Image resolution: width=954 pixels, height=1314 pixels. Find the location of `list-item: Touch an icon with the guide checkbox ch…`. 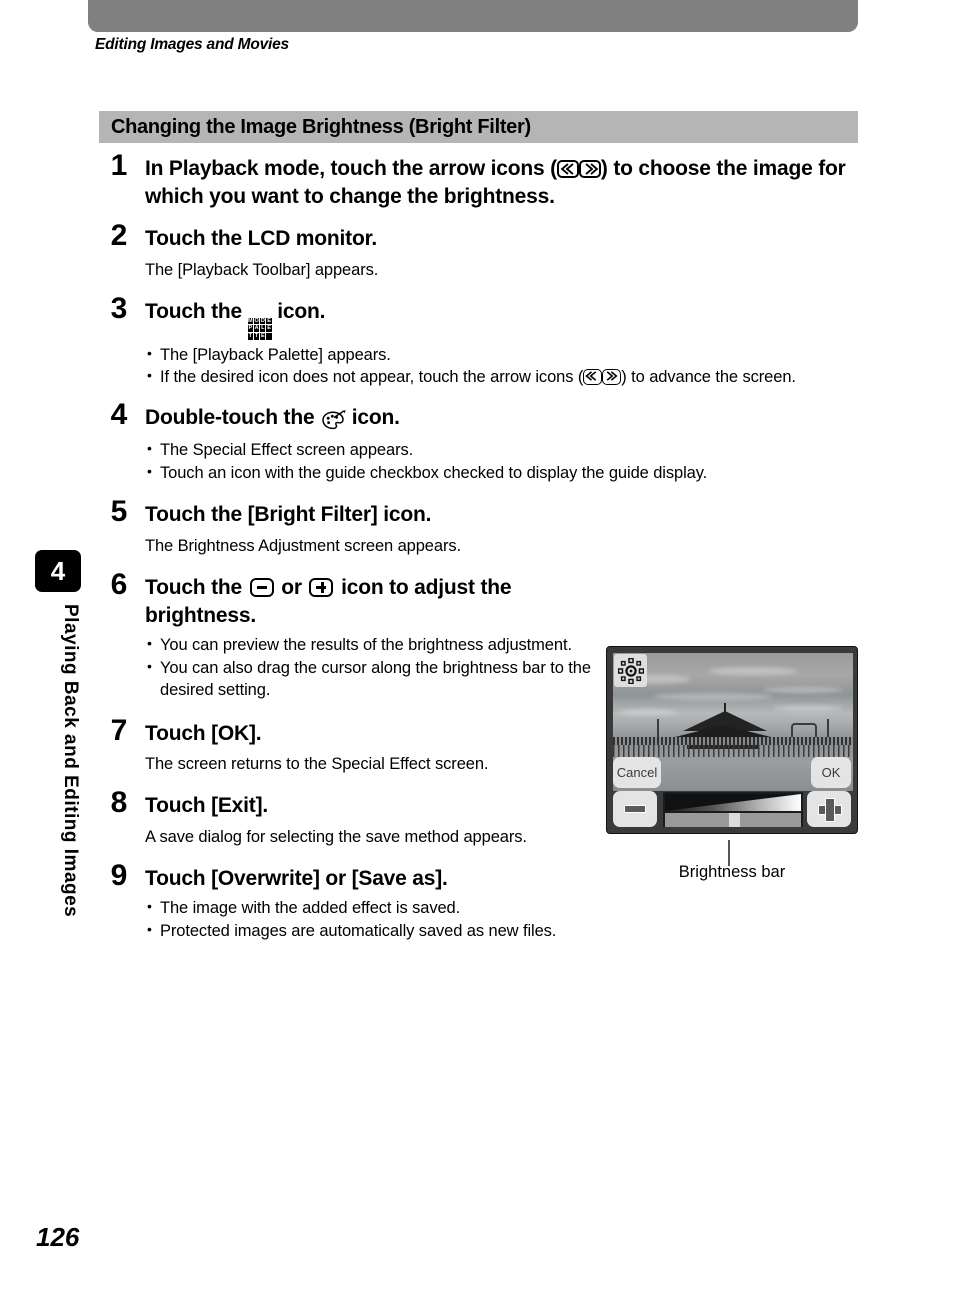

list-item: Touch an icon with the guide checkbox ch… is located at coordinates (502, 473).